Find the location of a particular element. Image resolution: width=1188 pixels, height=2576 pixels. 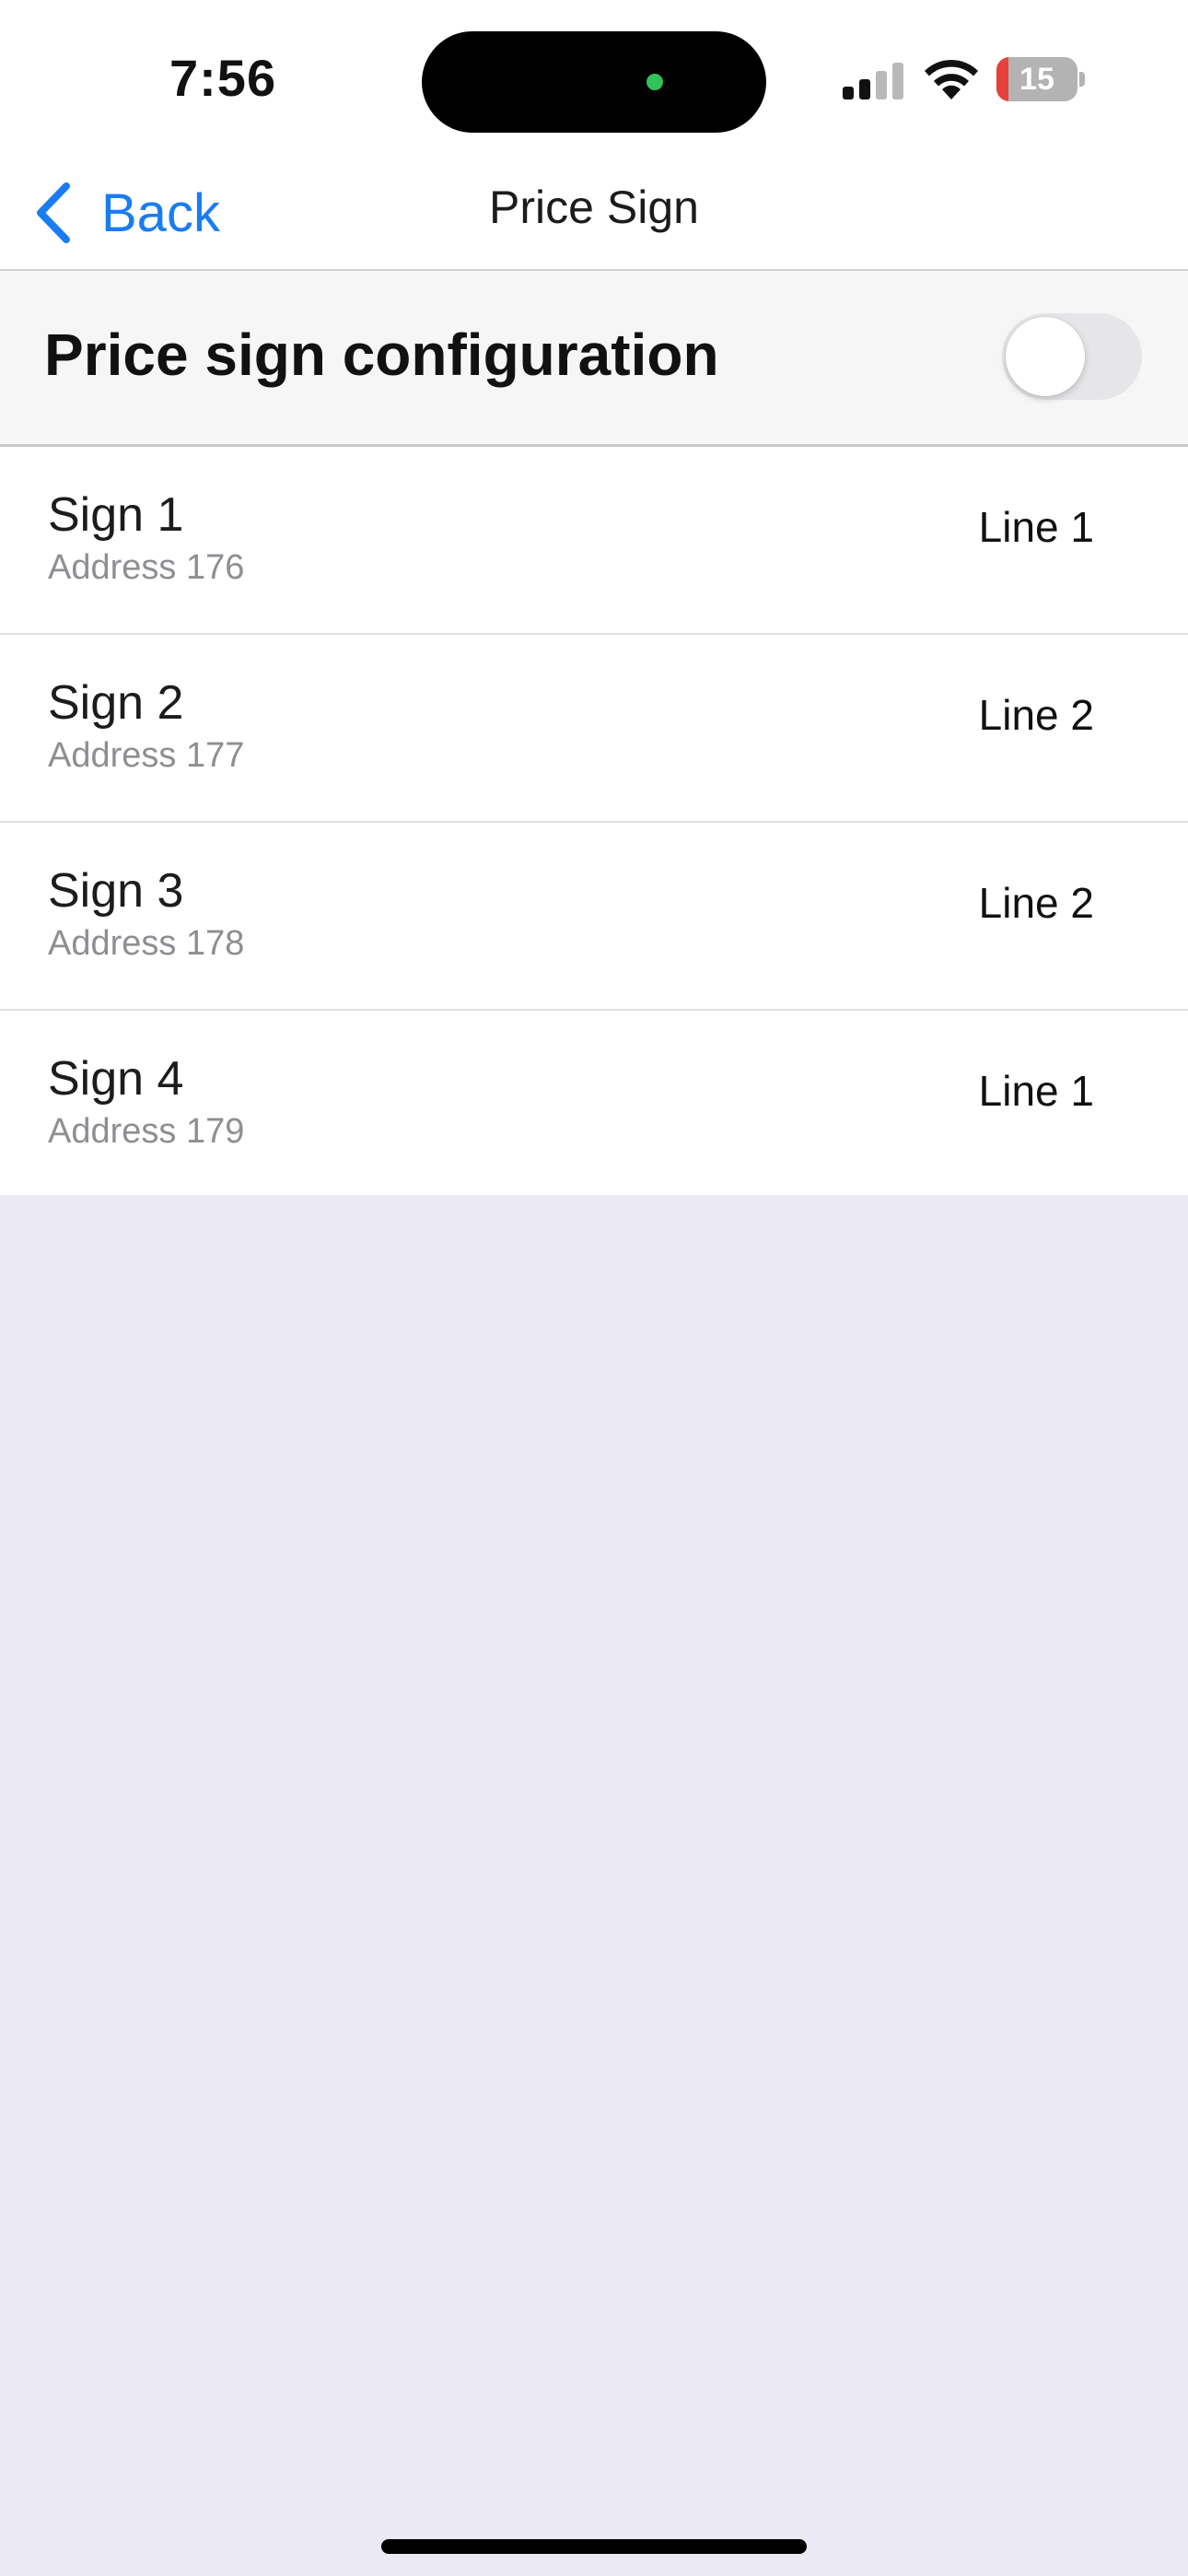

toggle-knob is located at coordinates (1045, 356).